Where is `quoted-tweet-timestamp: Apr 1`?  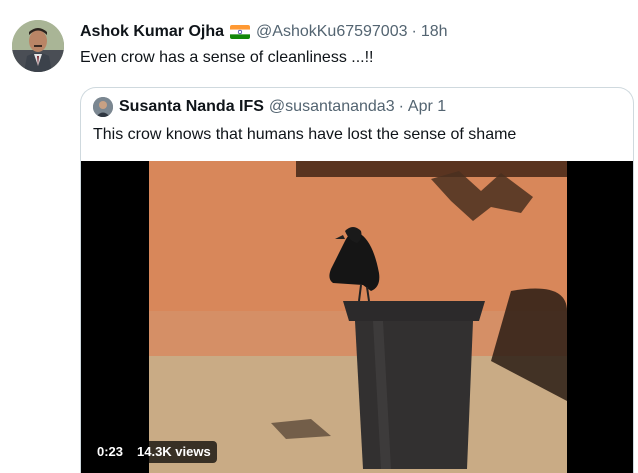
quoted-tweet-timestamp: Apr 1 is located at coordinates (427, 106).